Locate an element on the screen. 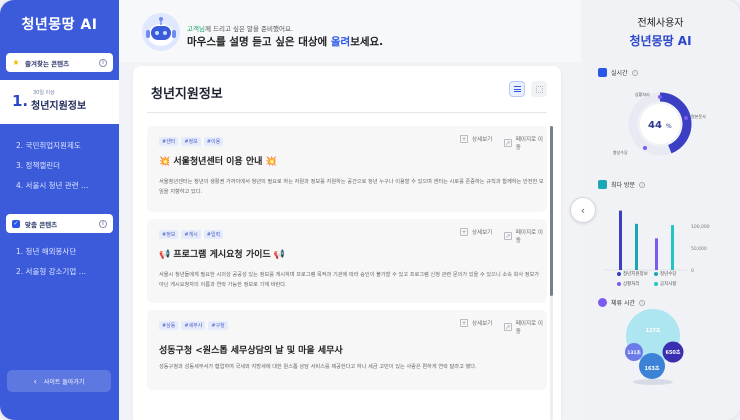 The height and width of the screenshot is (420, 740). tag: #이용 is located at coordinates (213, 141).